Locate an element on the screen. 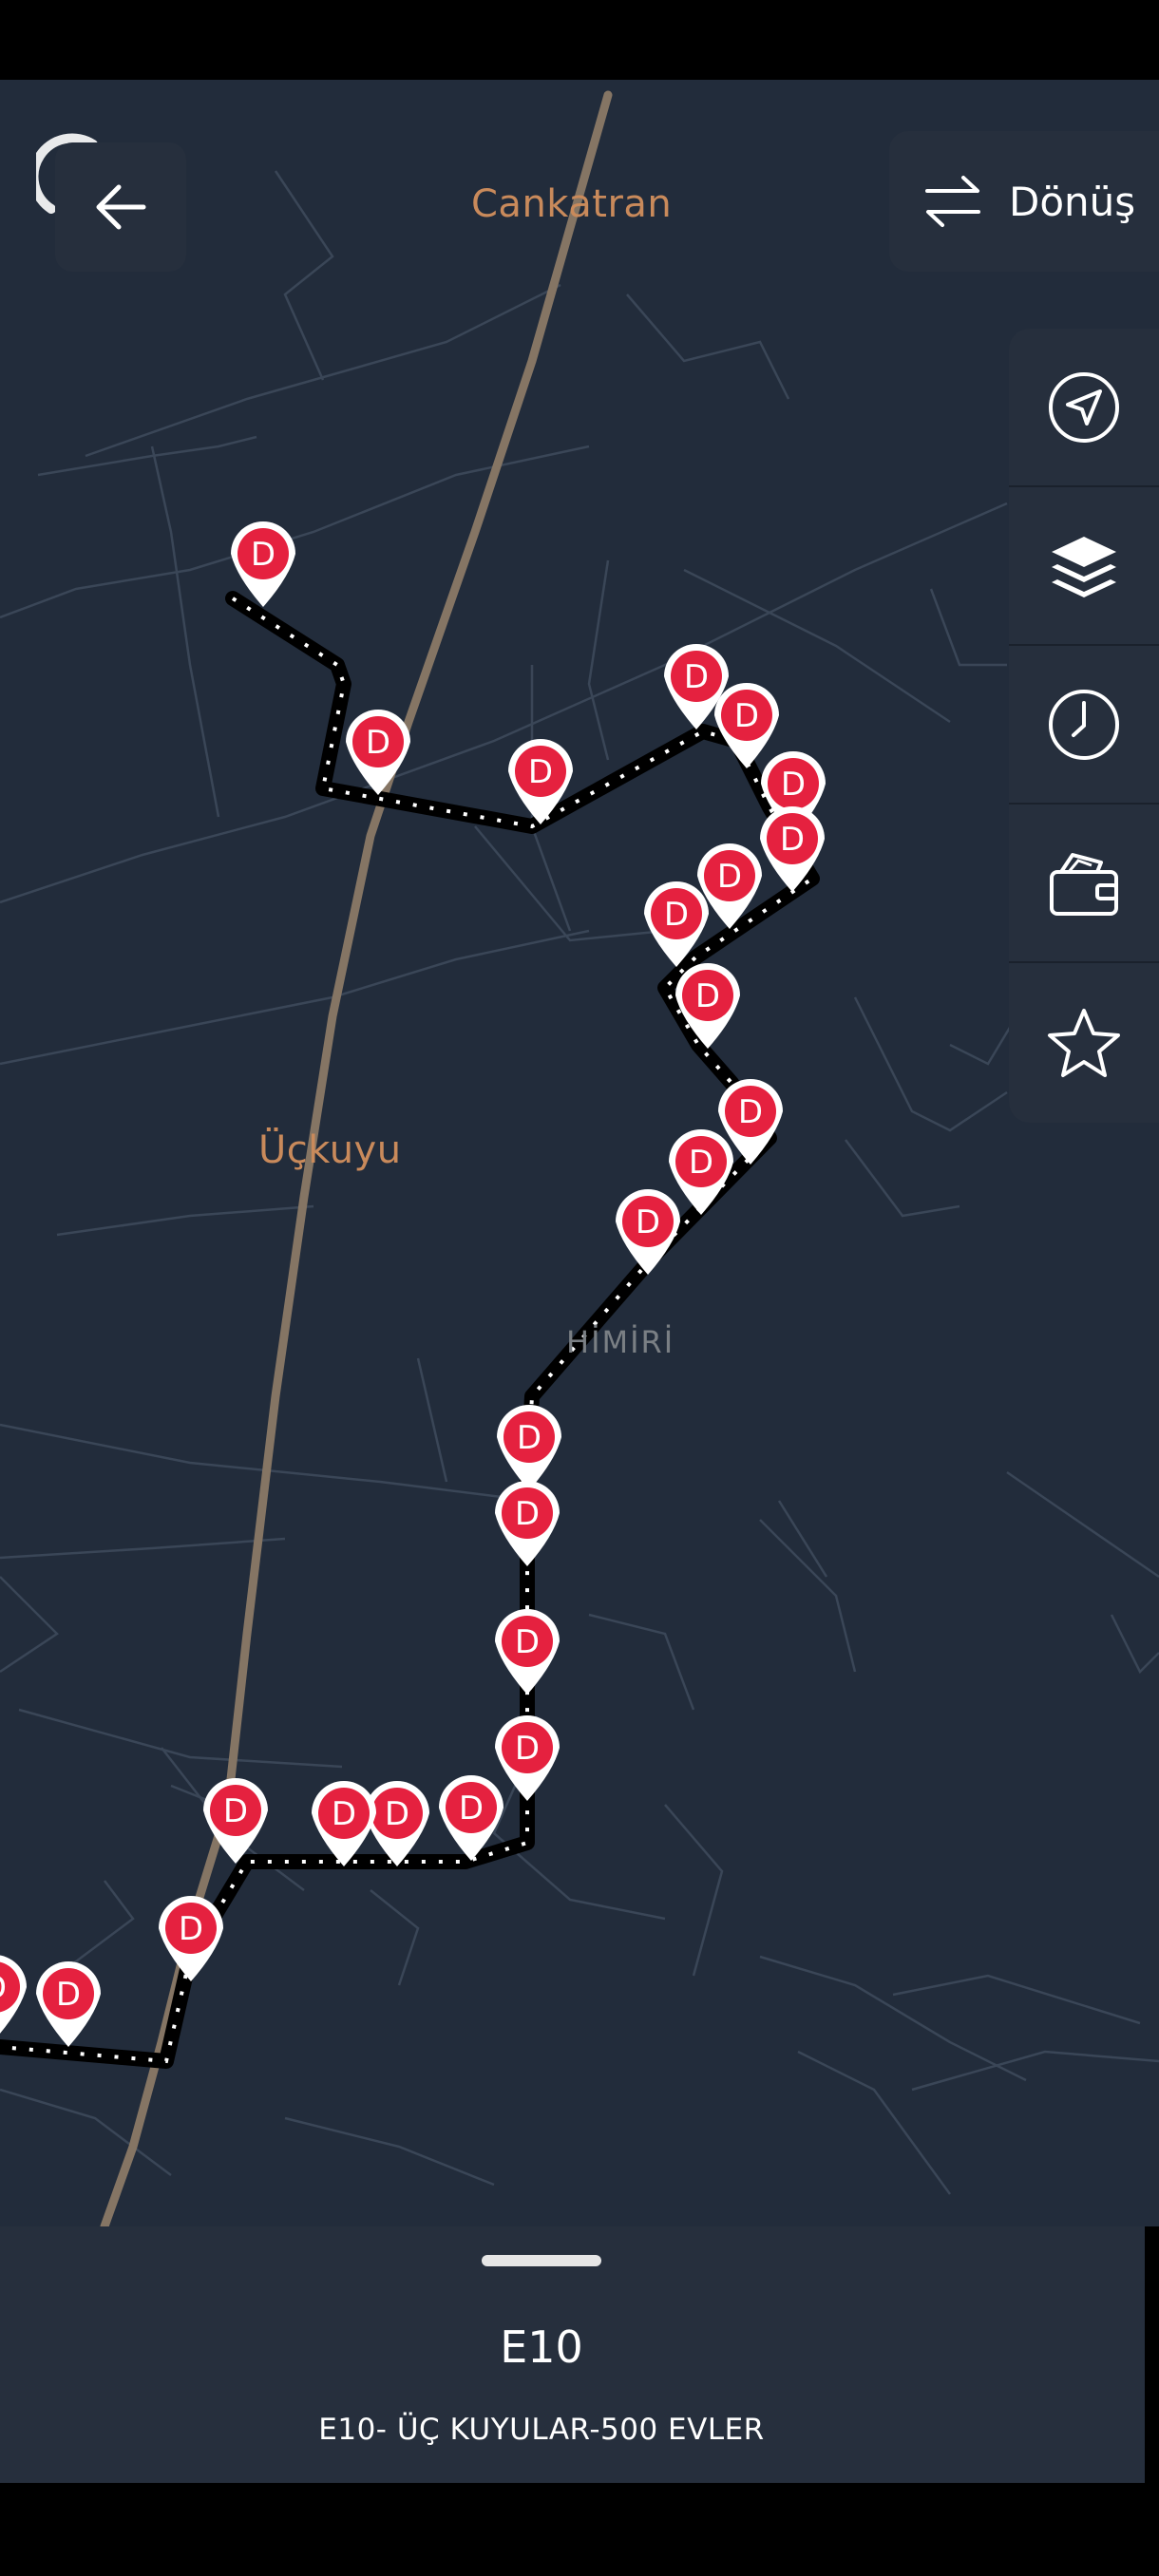 Image resolution: width=1159 pixels, height=2576 pixels. star-icon is located at coordinates (1084, 1042).